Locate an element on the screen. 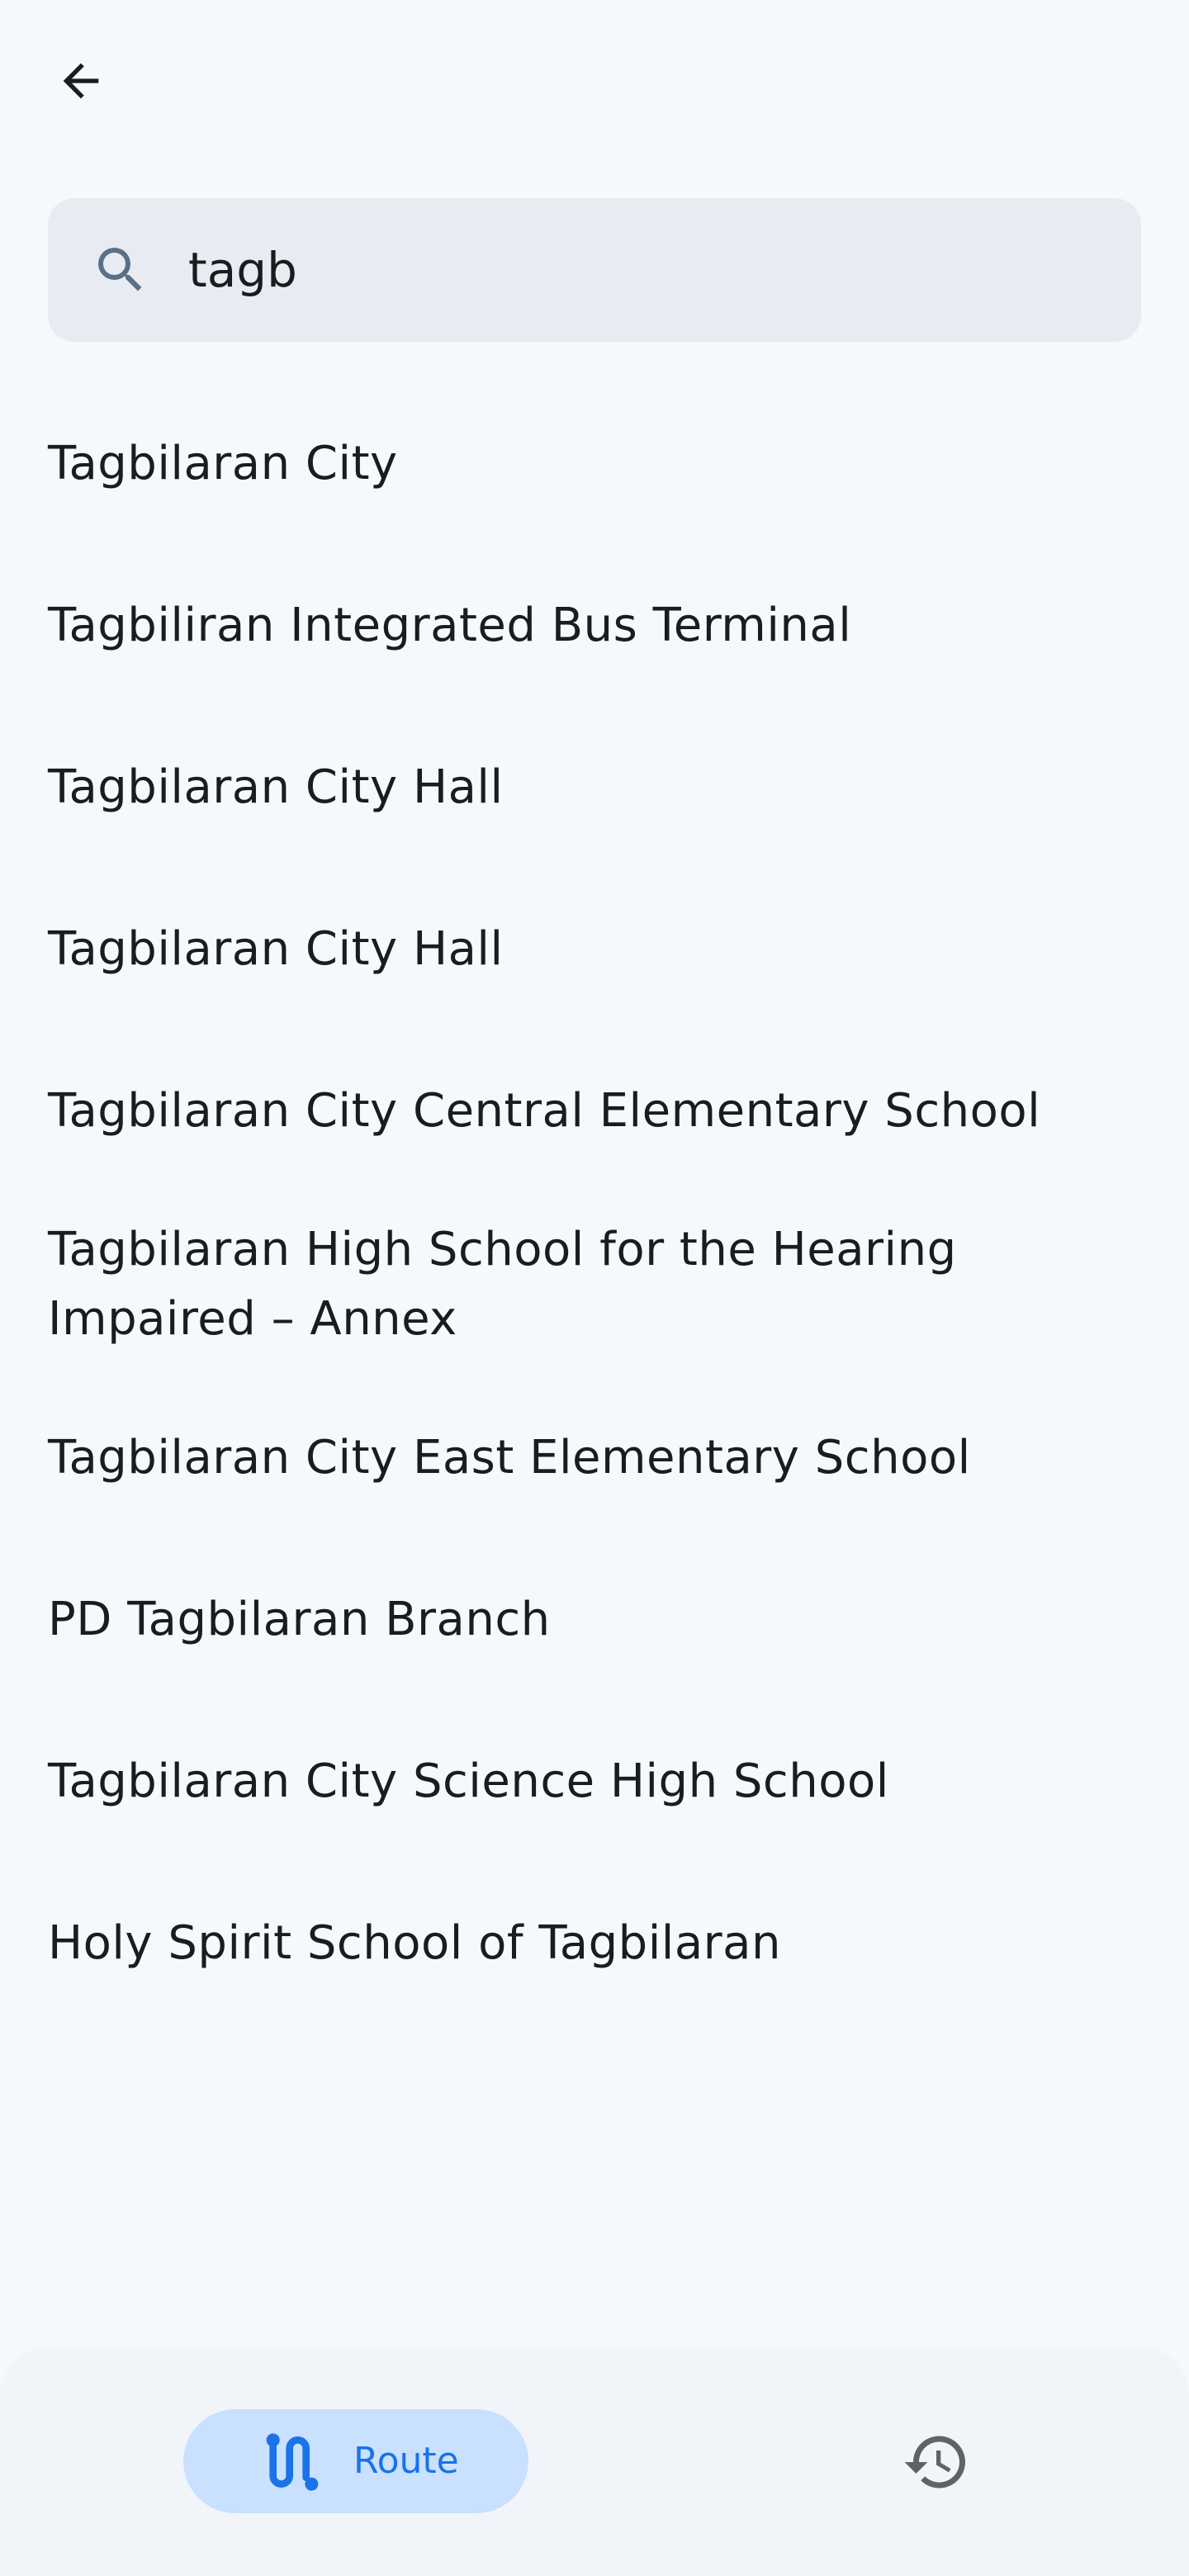  route-icon is located at coordinates (292, 2462).